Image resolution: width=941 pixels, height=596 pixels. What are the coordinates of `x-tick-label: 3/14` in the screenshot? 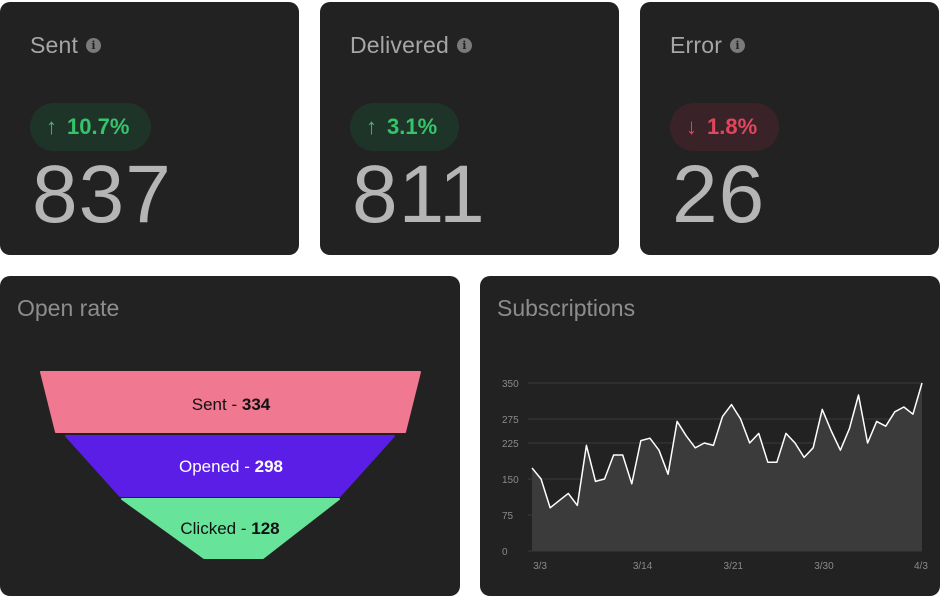 It's located at (643, 566).